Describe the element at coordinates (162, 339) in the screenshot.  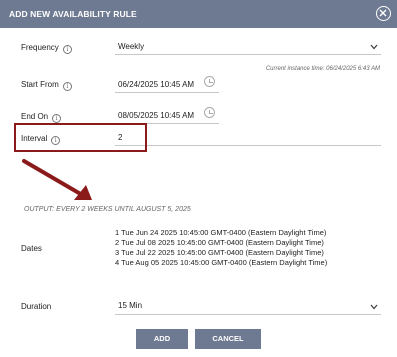
I see `add-button: ADD` at that location.